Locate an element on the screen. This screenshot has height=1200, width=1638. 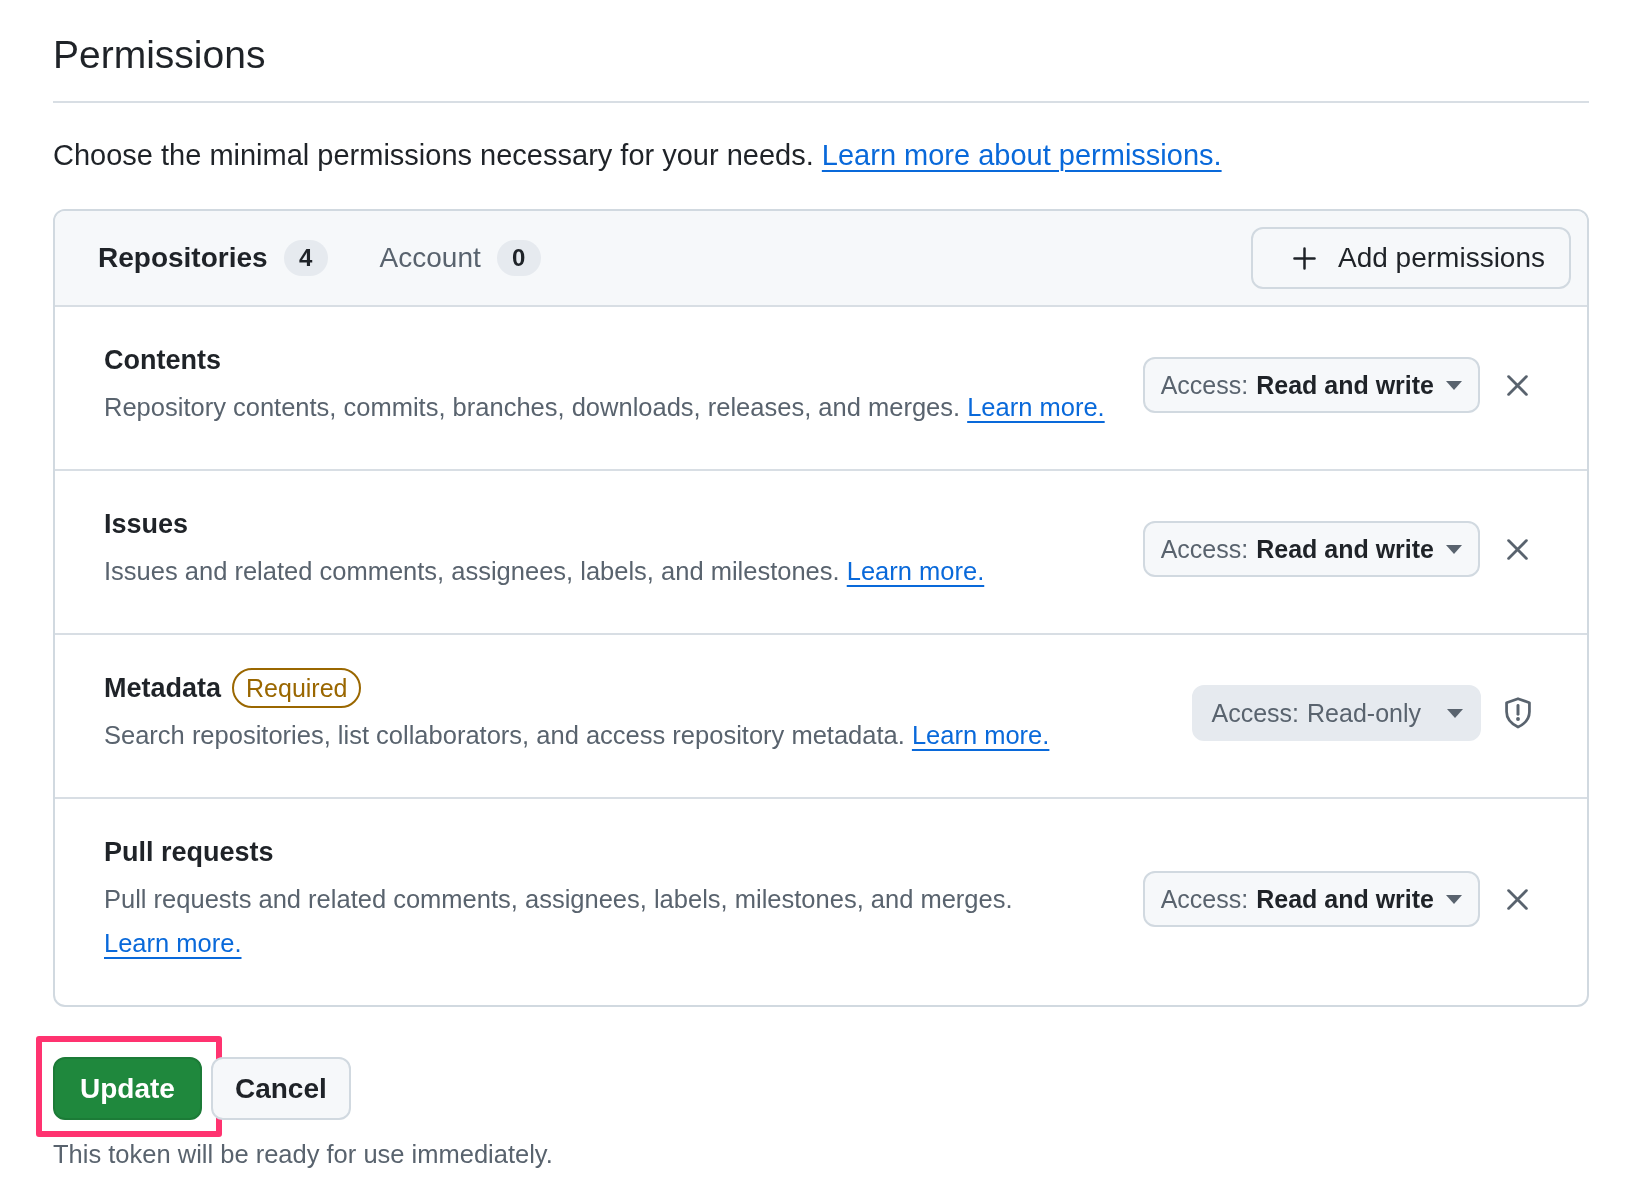
permission-title: Metadata is located at coordinates (163, 688).